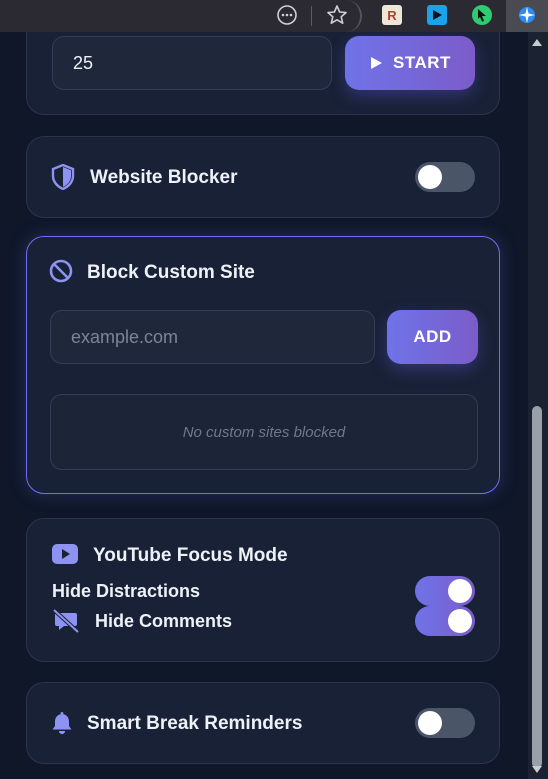 This screenshot has height=779, width=548. What do you see at coordinates (274, 16) in the screenshot?
I see `browser-toolbar: R` at bounding box center [274, 16].